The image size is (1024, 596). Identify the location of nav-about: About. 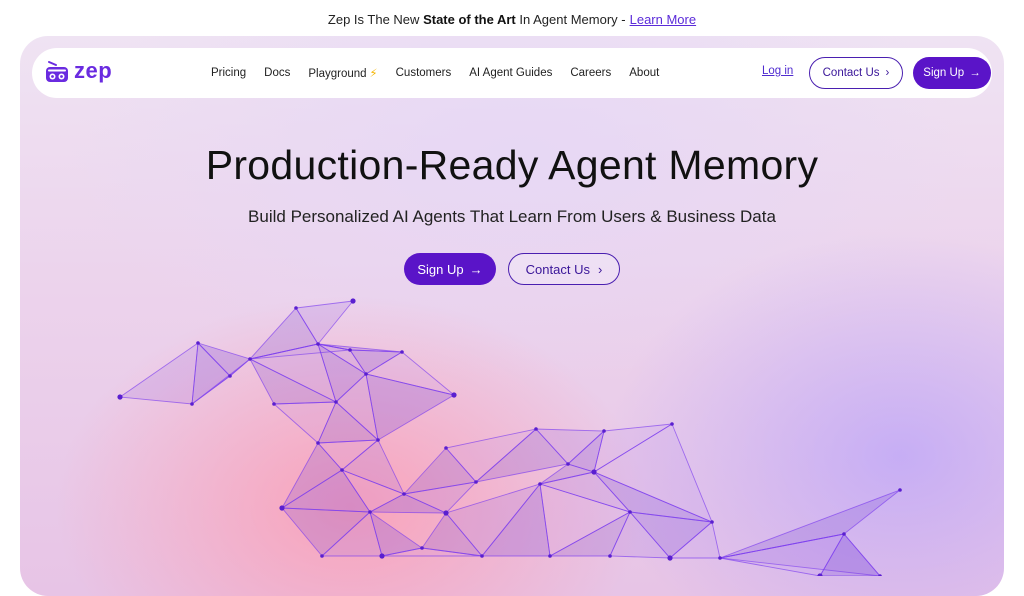
(644, 73).